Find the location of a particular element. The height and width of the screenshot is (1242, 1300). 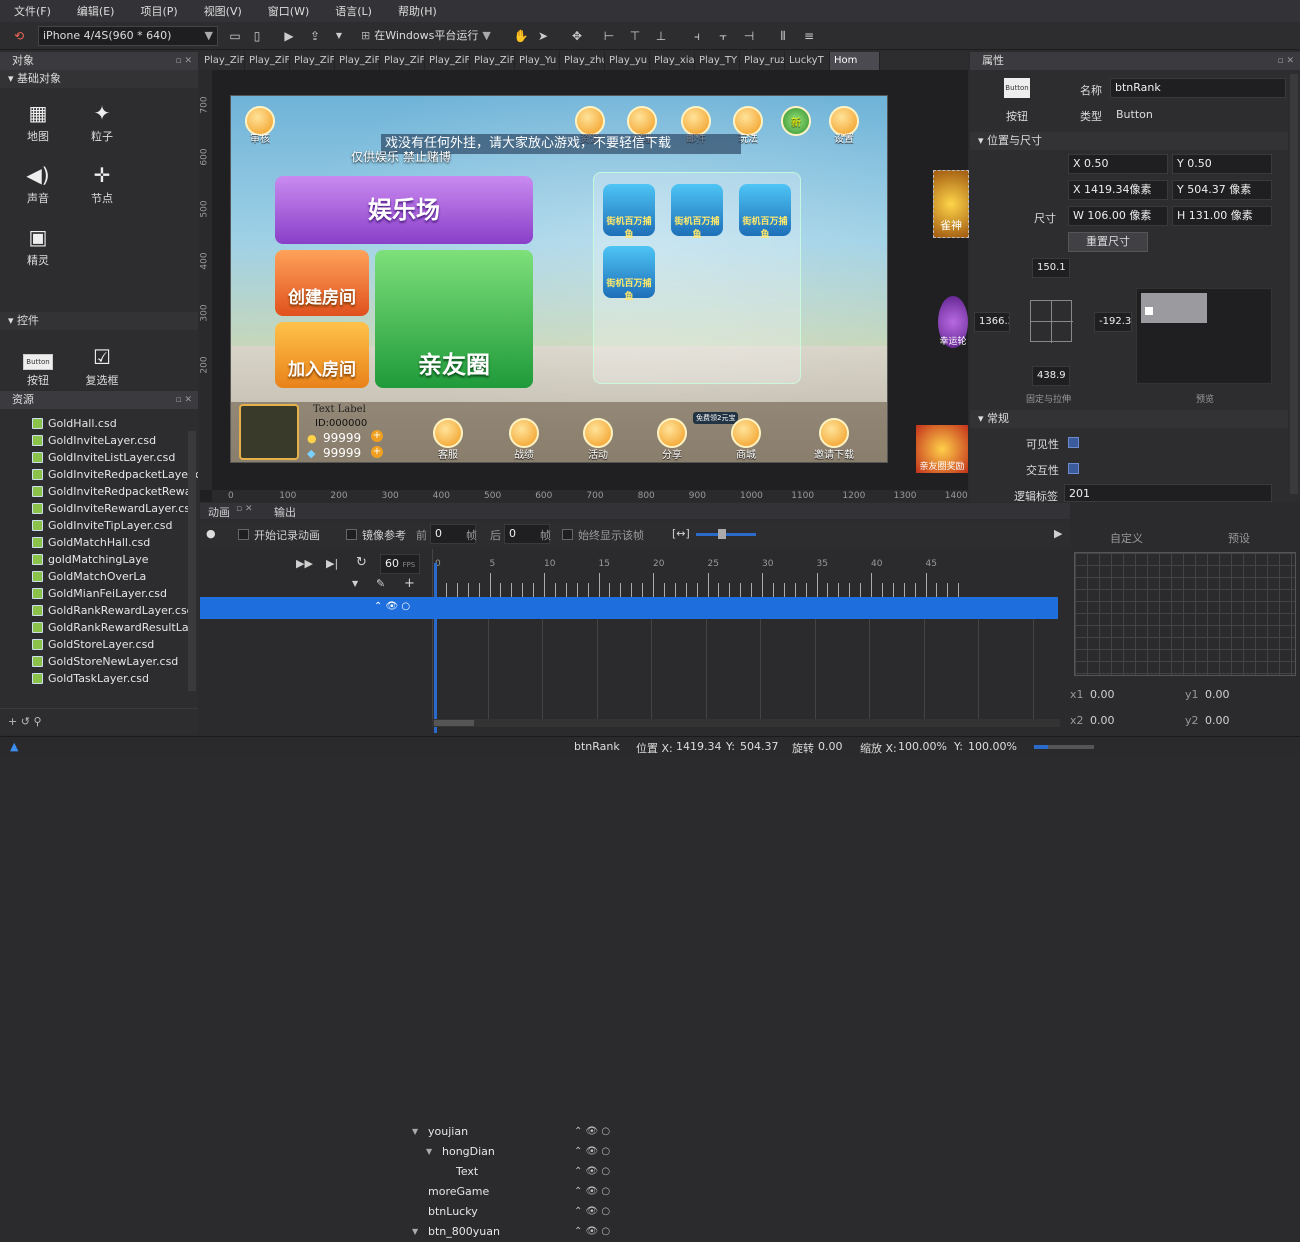

align-left-icon: ⊢ is located at coordinates (609, 36).